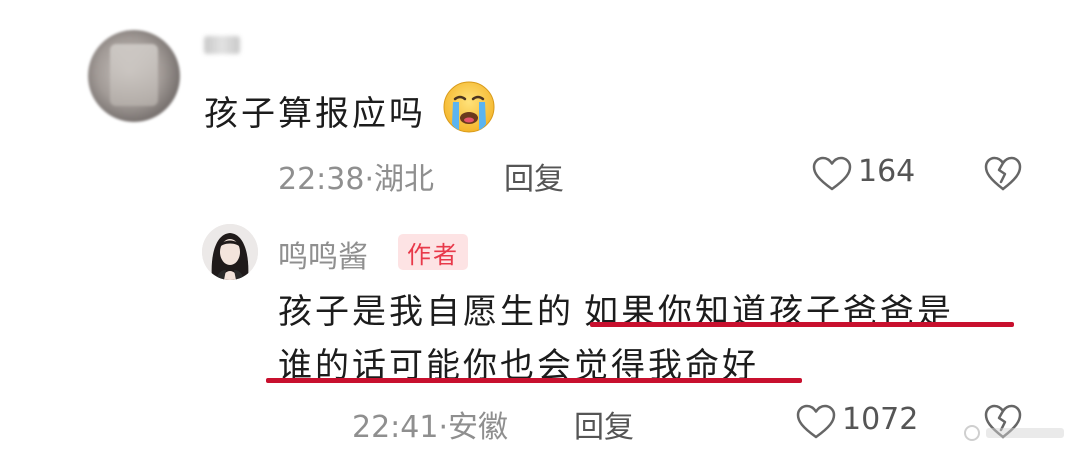 The height and width of the screenshot is (475, 1080). I want to click on commenter-avatar, so click(134, 76).